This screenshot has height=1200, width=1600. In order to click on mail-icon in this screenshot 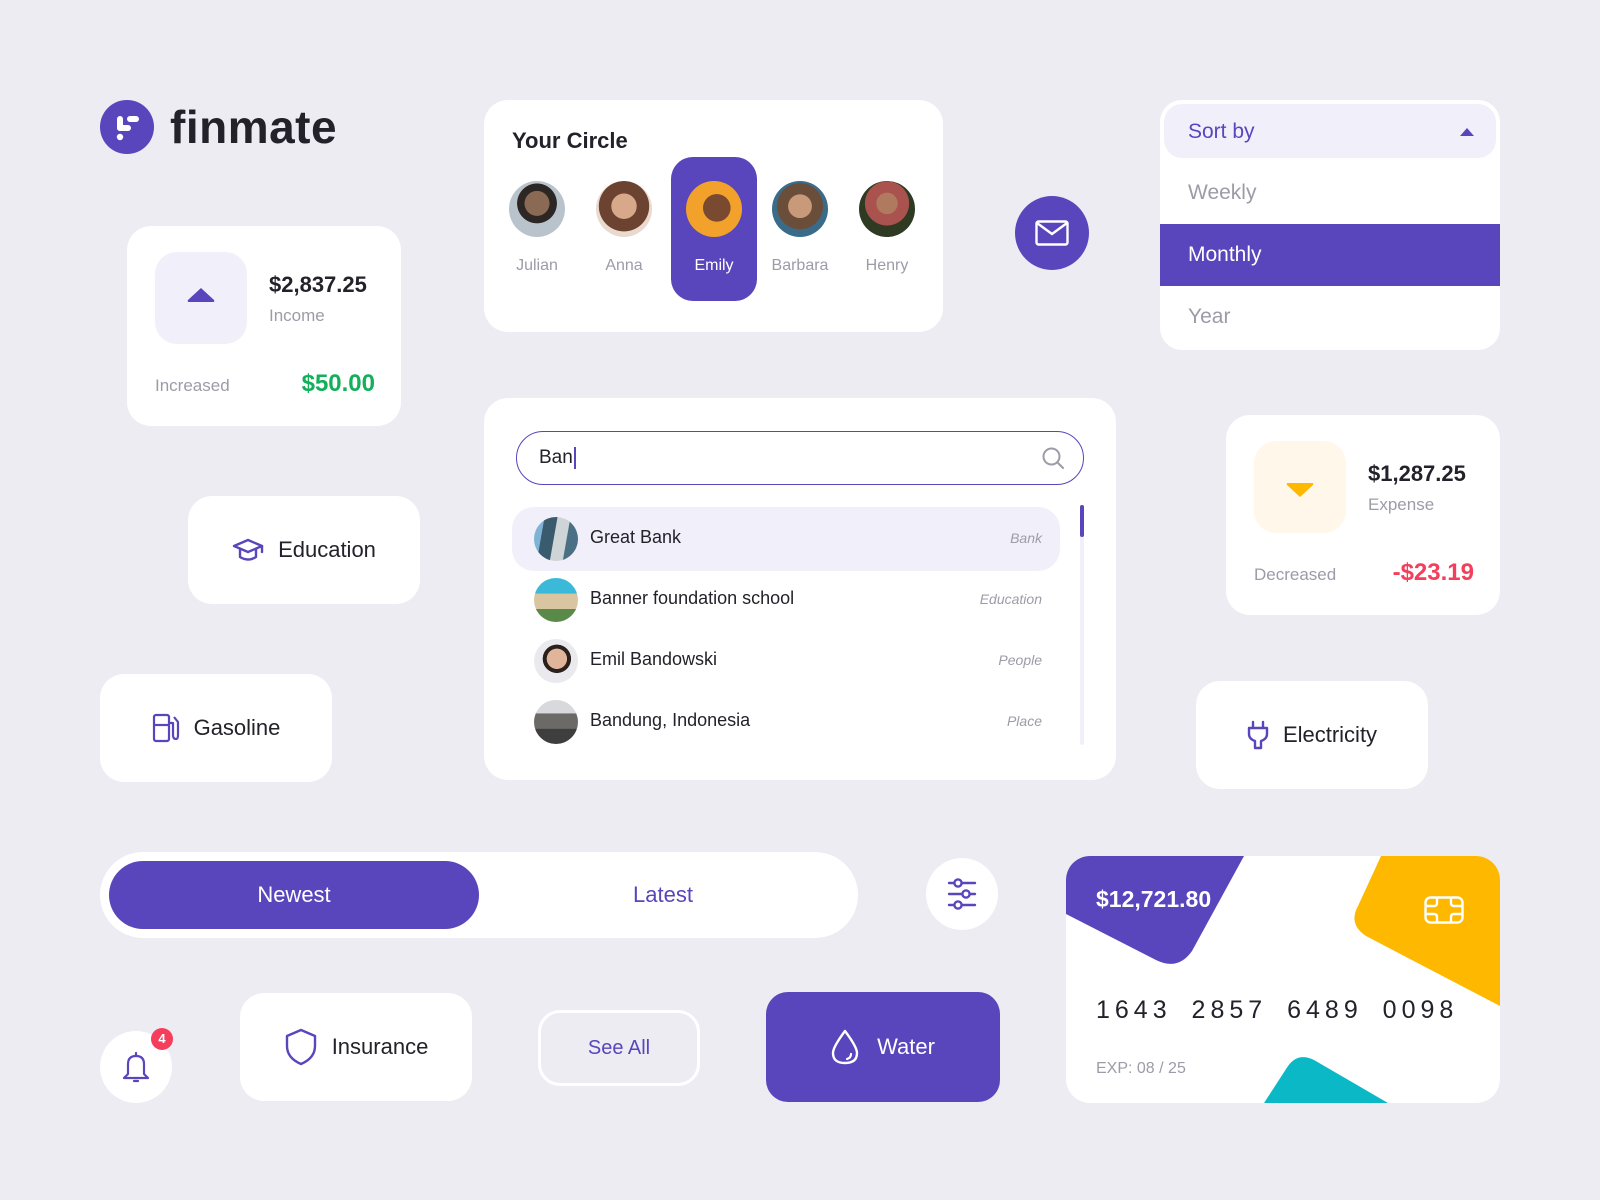, I will do `click(1052, 233)`.